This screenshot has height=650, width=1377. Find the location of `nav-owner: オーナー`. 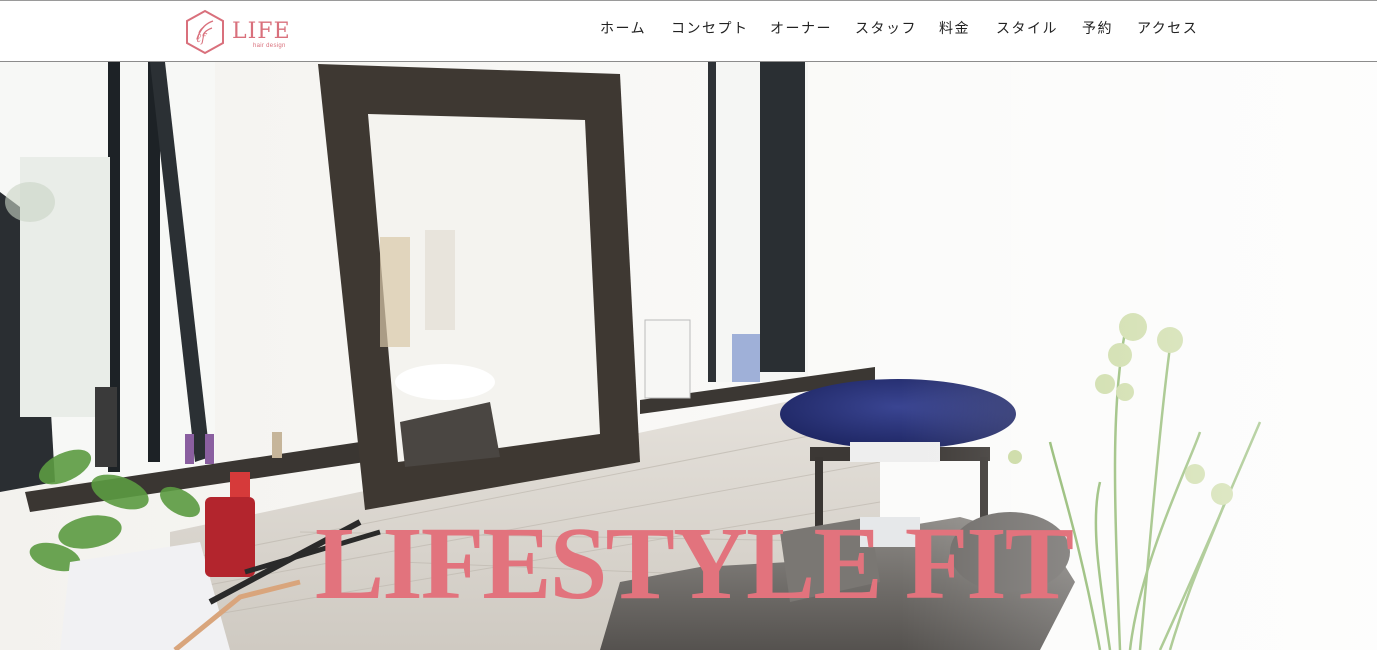

nav-owner: オーナー is located at coordinates (801, 29).